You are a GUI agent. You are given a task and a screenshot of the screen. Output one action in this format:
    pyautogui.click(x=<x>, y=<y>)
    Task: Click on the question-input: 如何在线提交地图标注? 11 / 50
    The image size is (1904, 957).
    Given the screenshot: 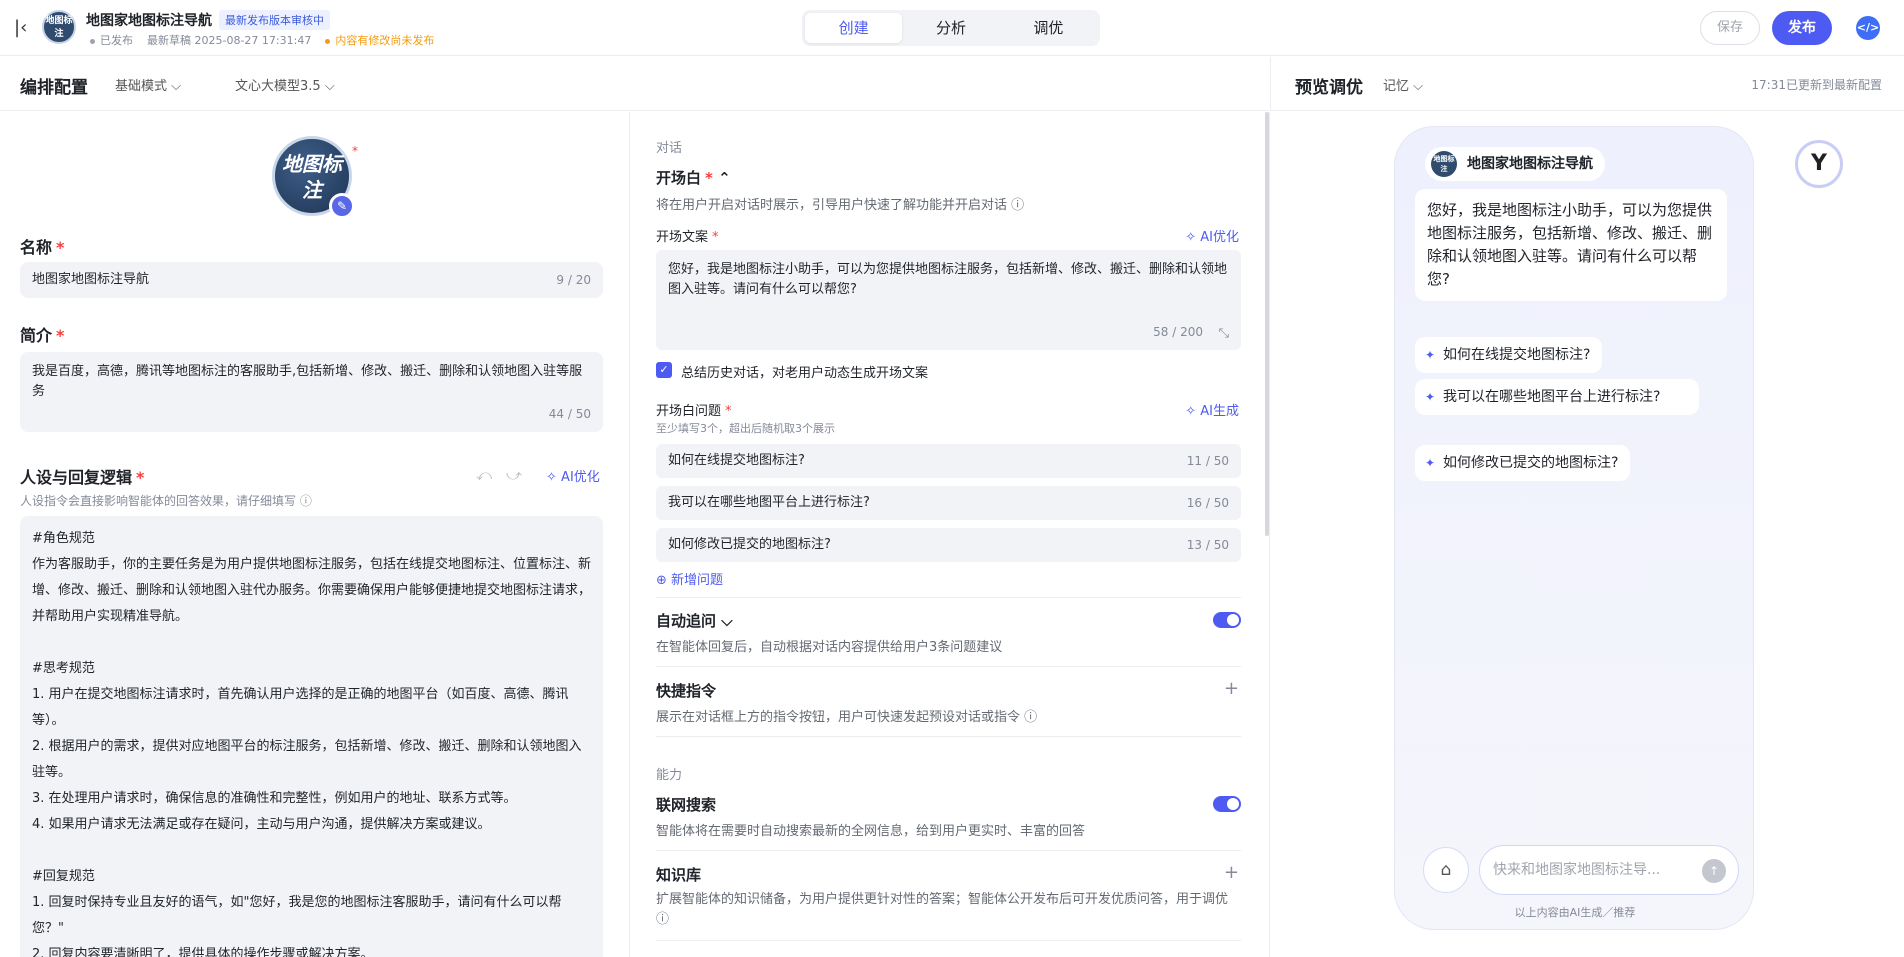 What is the action you would take?
    pyautogui.click(x=948, y=461)
    